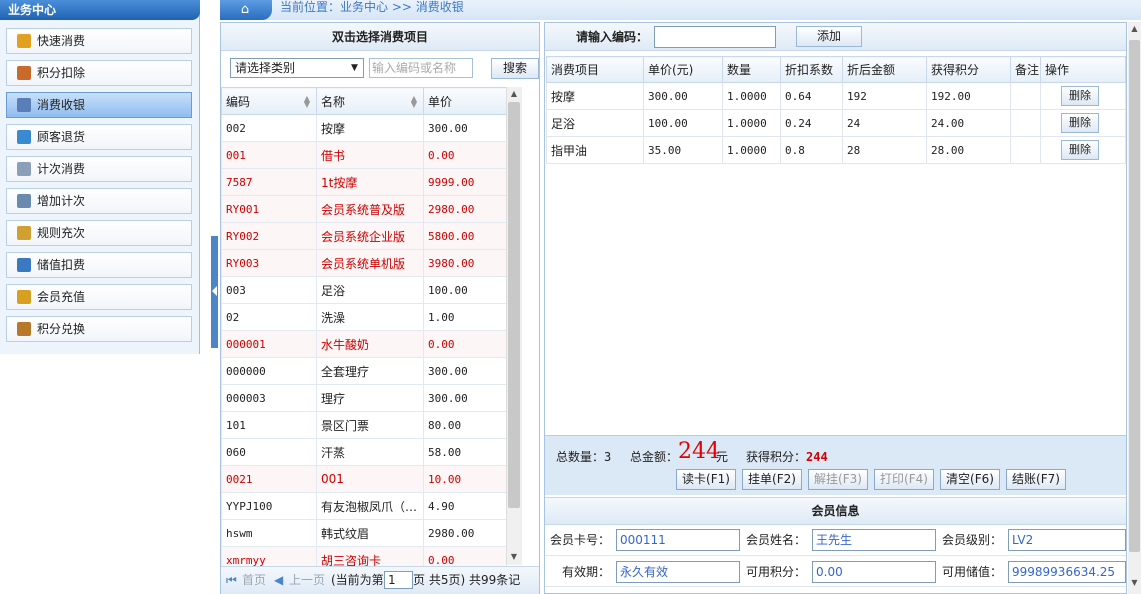  I want to click on gift-icon, so click(24, 73).